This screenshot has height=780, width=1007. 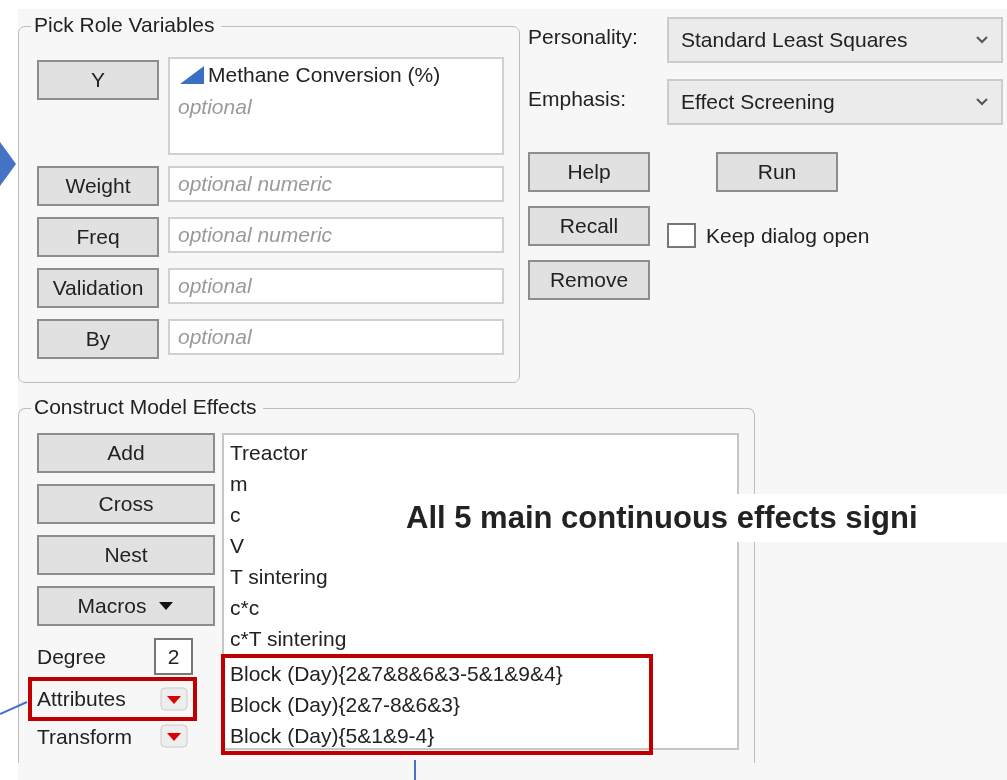 I want to click on effect-item: c*T sintering, so click(x=288, y=638).